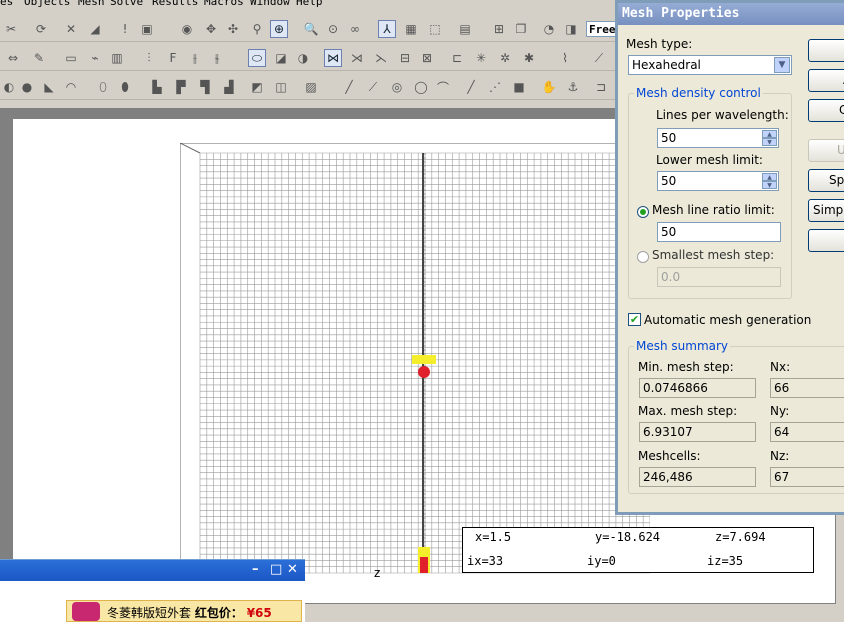  Describe the element at coordinates (710, 65) in the screenshot. I see `mesh-type-select: Hexahedral ▼` at that location.